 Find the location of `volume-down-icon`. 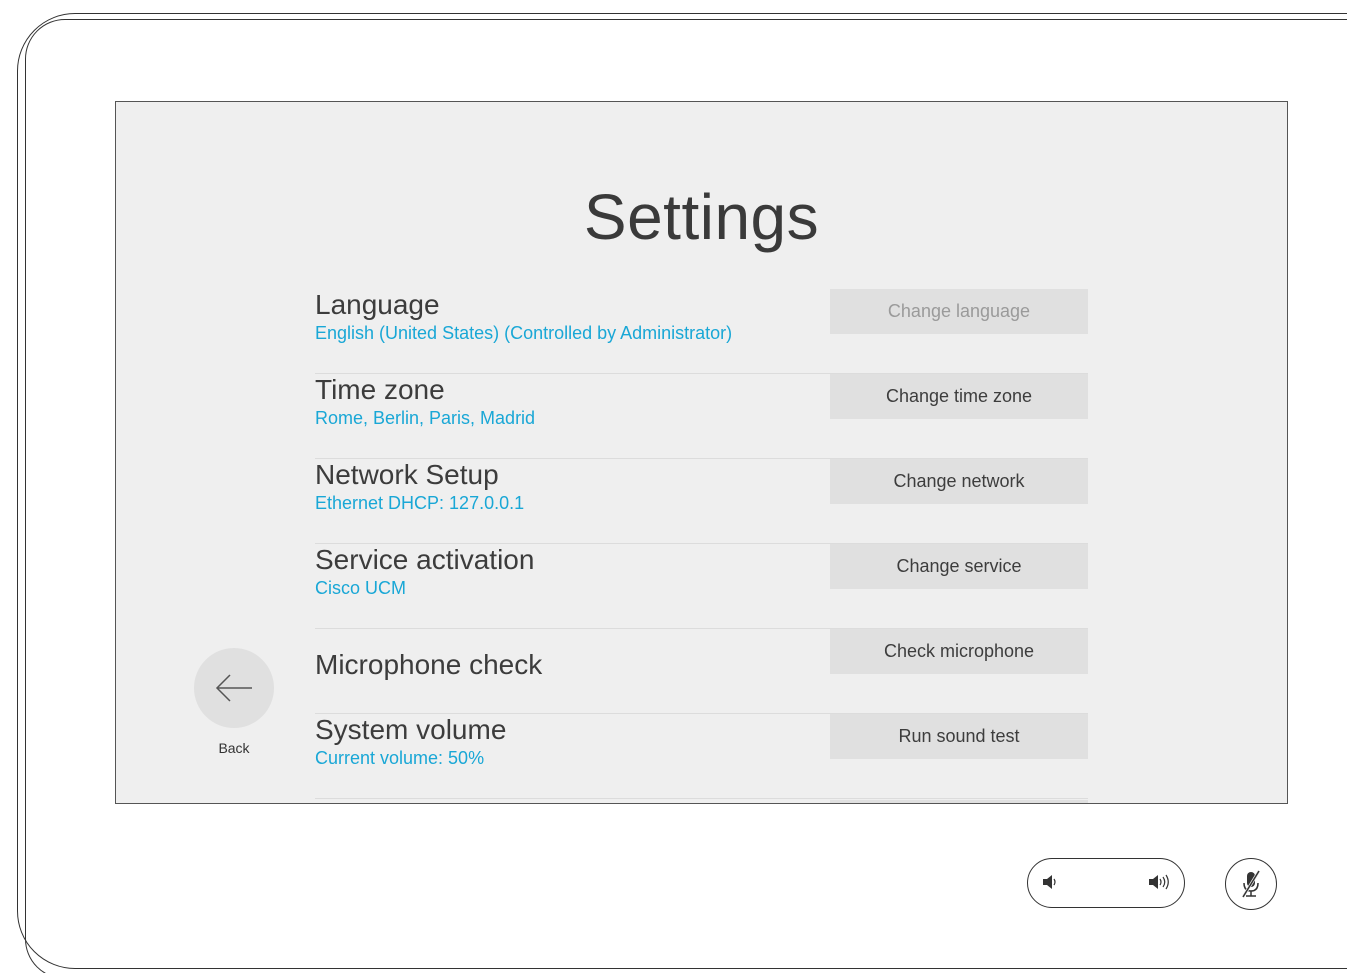

volume-down-icon is located at coordinates (1050, 882).